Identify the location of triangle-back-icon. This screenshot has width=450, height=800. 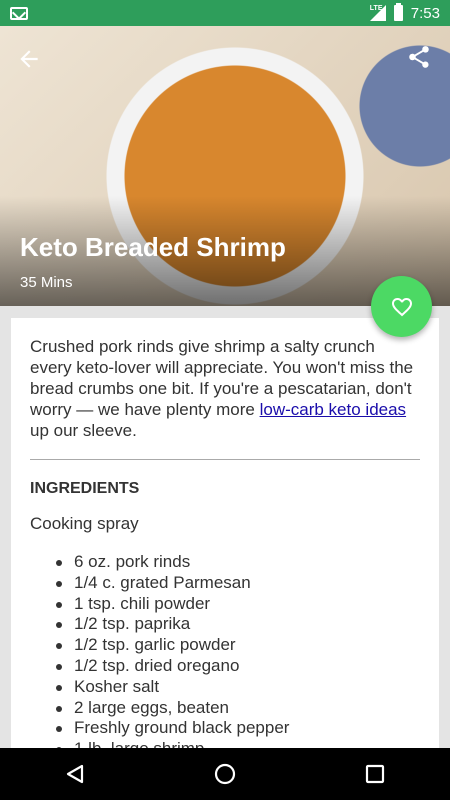
(75, 774).